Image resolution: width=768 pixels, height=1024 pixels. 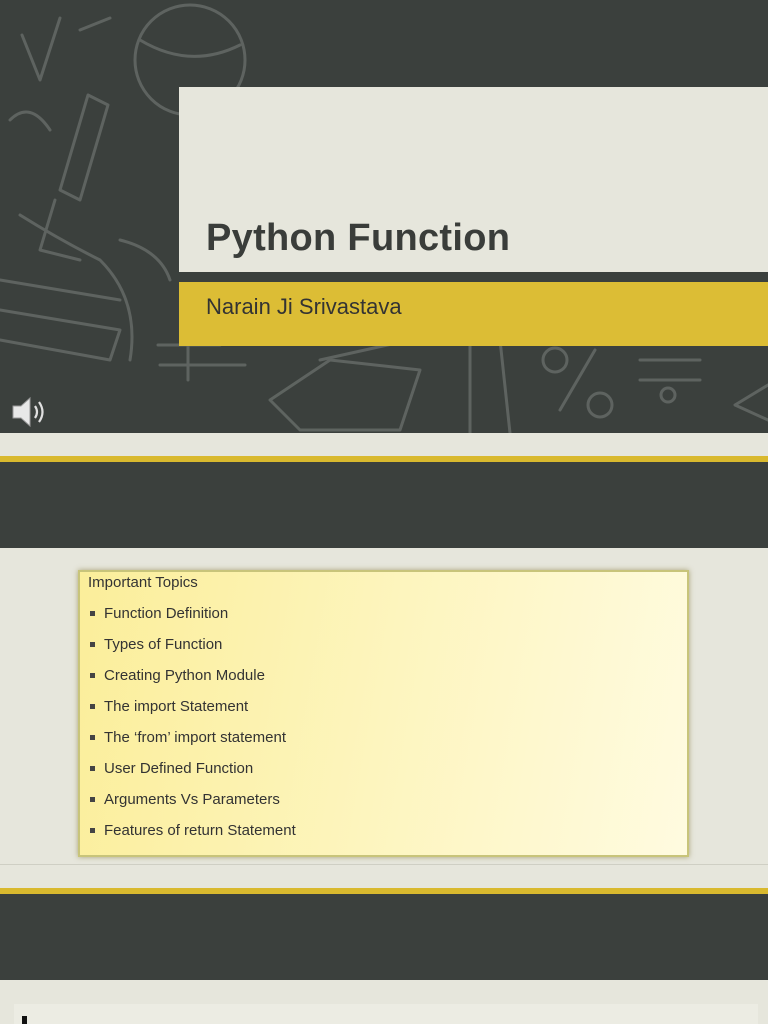 I want to click on subtitle-band: Narain Ji Srivastava, so click(x=473, y=314).